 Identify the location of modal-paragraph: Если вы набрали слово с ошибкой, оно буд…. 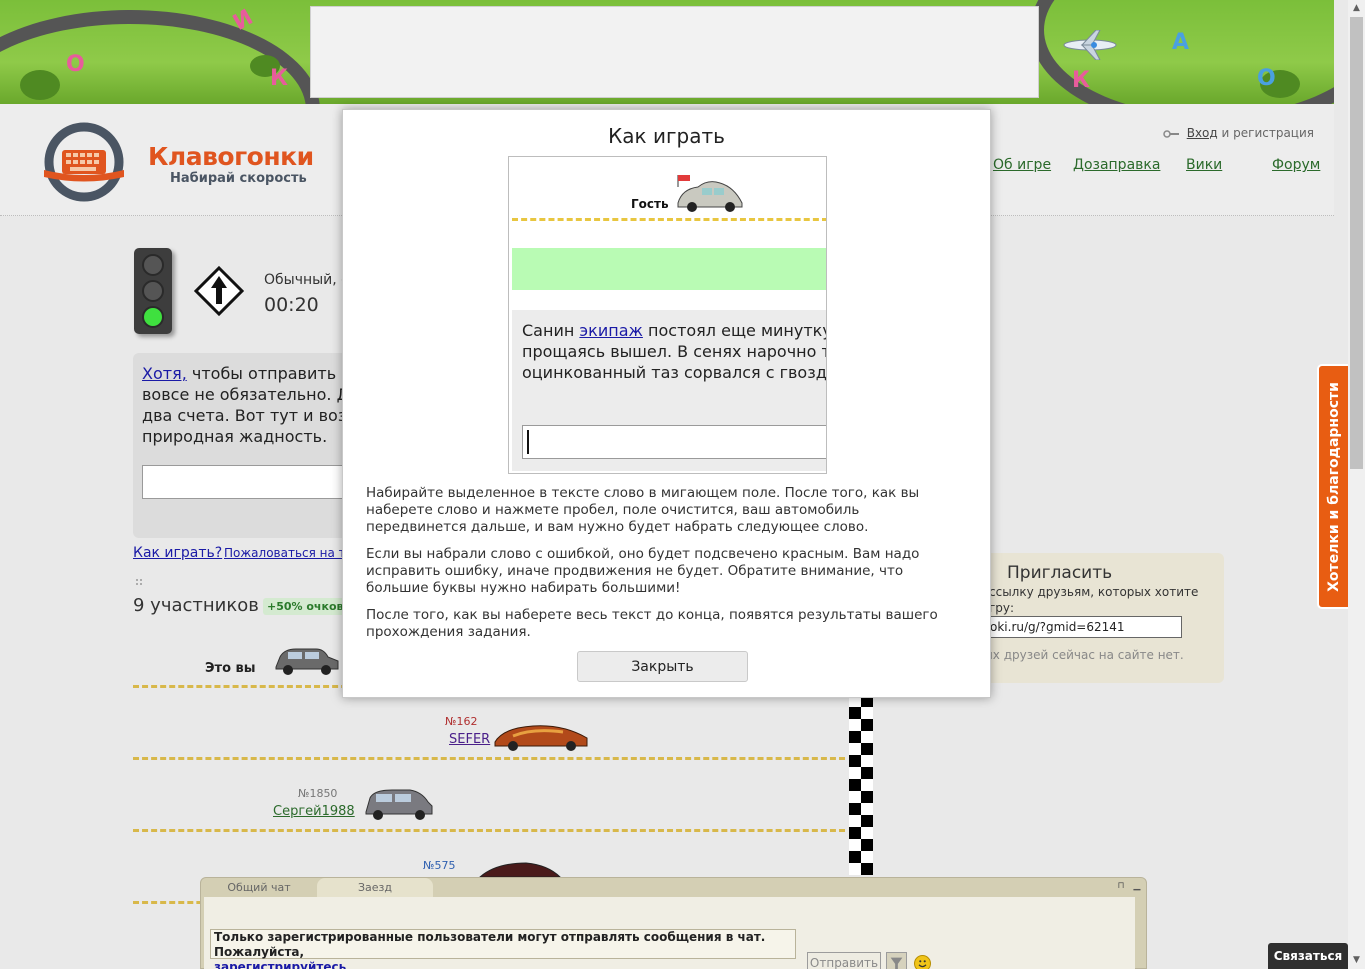
(643, 571).